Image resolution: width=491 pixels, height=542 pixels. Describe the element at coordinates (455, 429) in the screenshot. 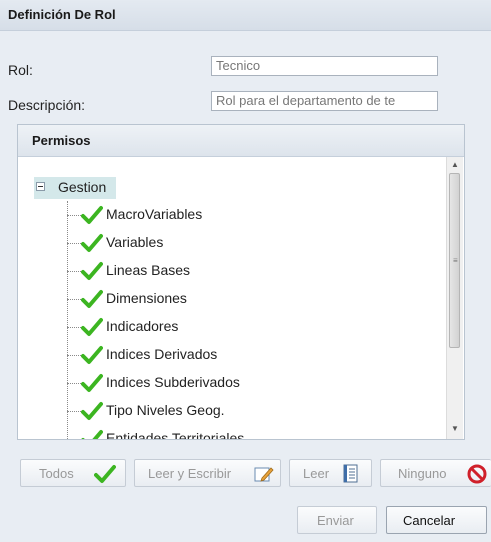

I see `scroll-down-arrow-icon: ▼` at that location.